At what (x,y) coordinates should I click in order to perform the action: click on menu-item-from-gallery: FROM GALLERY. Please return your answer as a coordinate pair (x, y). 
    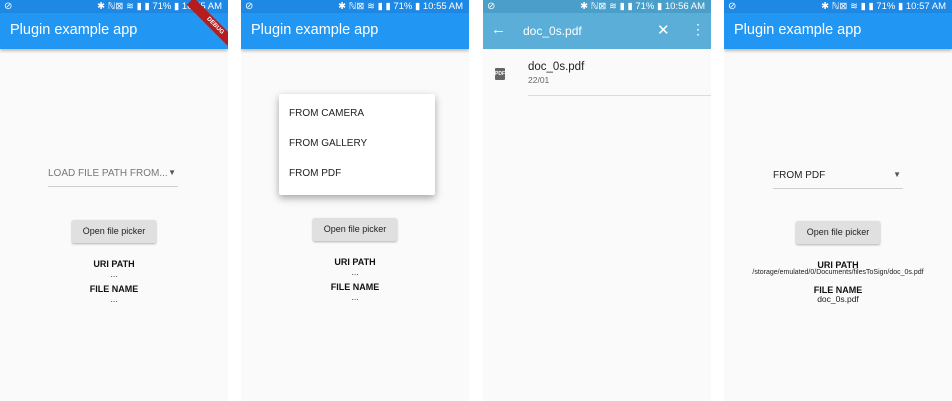
    Looking at the image, I should click on (328, 143).